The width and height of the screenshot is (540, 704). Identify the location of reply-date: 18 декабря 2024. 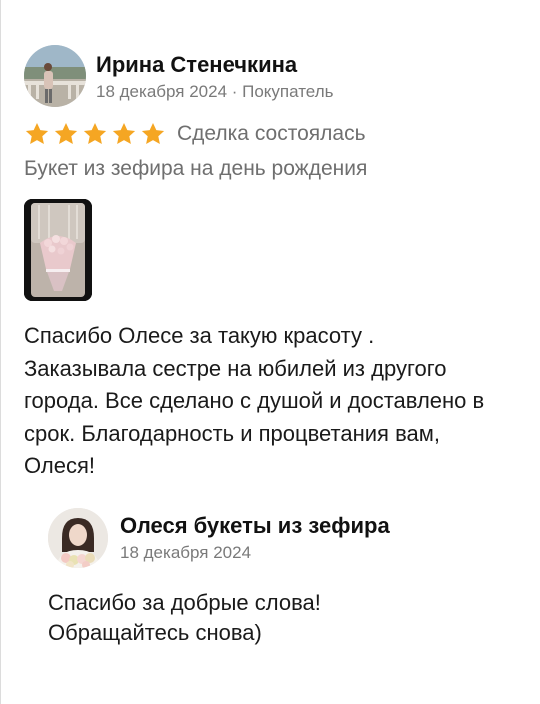
(186, 552).